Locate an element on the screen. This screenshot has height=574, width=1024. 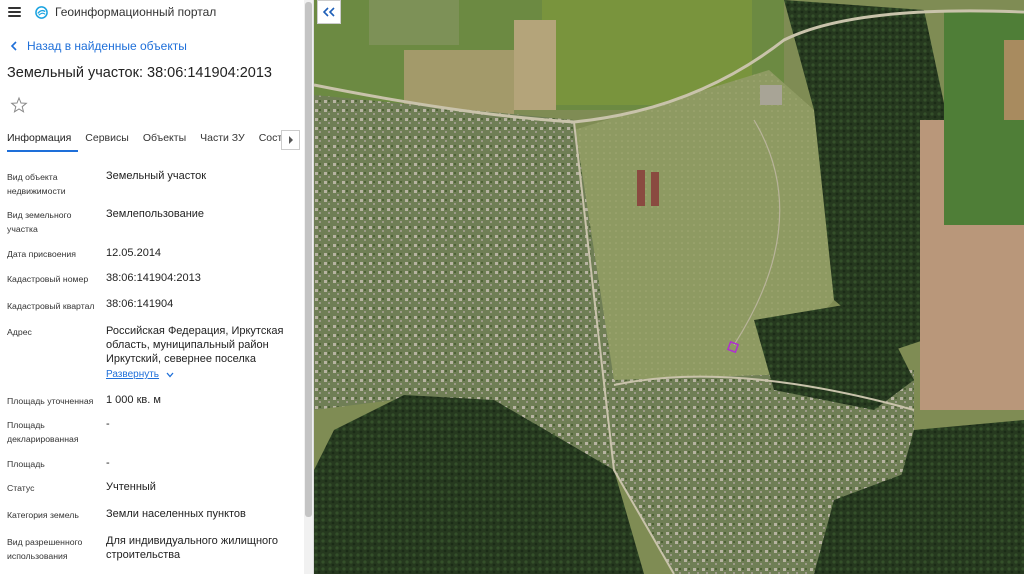
value-land-category: Земли населенных пунктов is located at coordinates (176, 514).